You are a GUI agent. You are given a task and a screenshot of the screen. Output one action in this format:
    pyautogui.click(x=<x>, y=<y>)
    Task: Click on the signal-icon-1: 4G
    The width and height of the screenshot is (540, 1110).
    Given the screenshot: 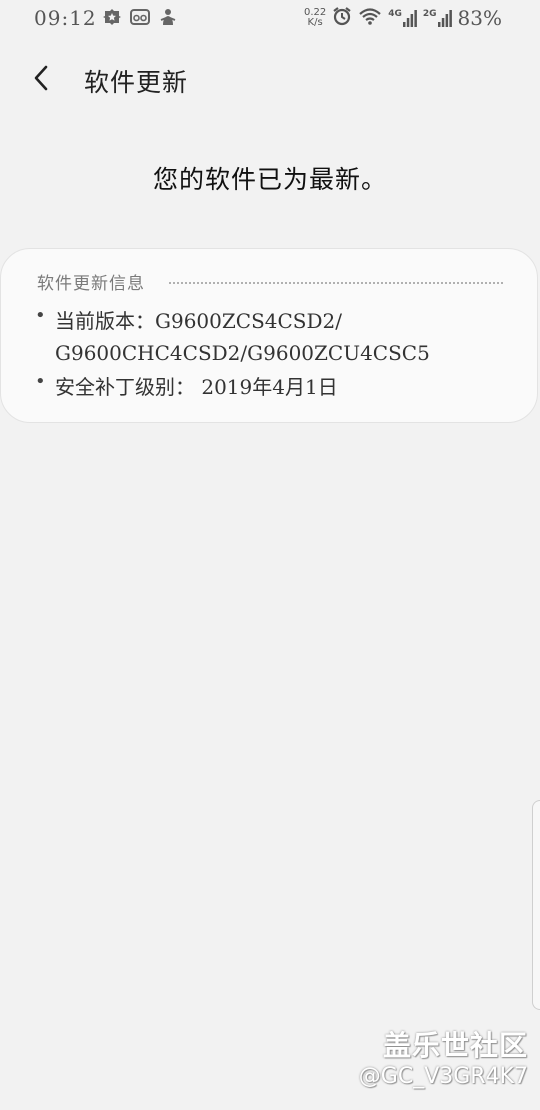 What is the action you would take?
    pyautogui.click(x=402, y=18)
    